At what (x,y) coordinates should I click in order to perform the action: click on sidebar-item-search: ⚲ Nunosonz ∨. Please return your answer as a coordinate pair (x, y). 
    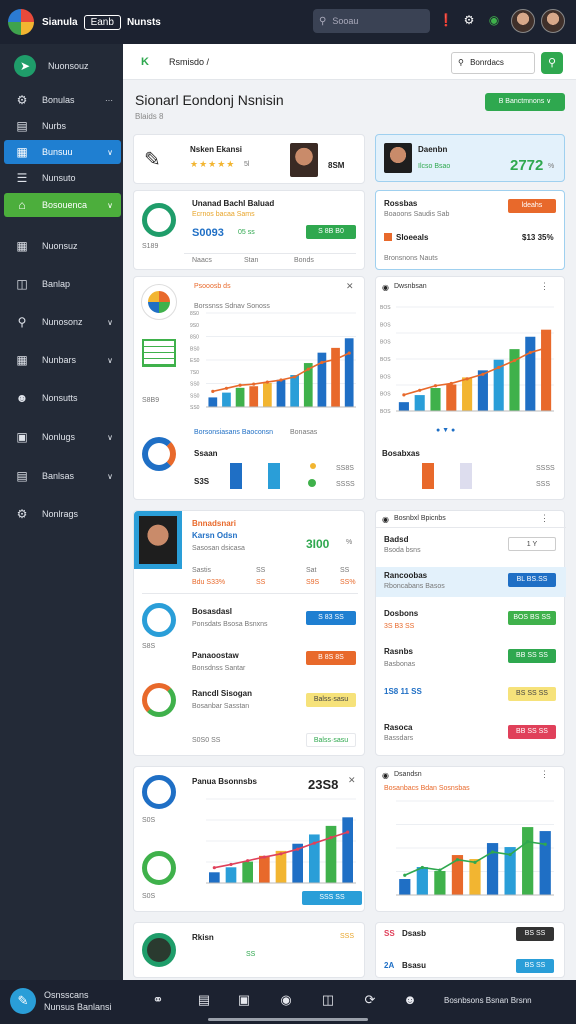
    Looking at the image, I should click on (62, 322).